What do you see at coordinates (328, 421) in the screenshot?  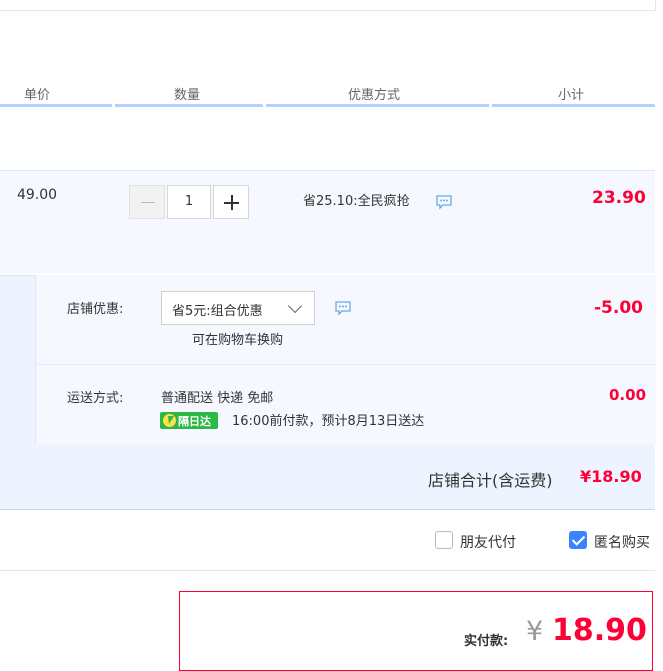 I see `delivery-estimate: 16:00前付款，预计8月13日送达` at bounding box center [328, 421].